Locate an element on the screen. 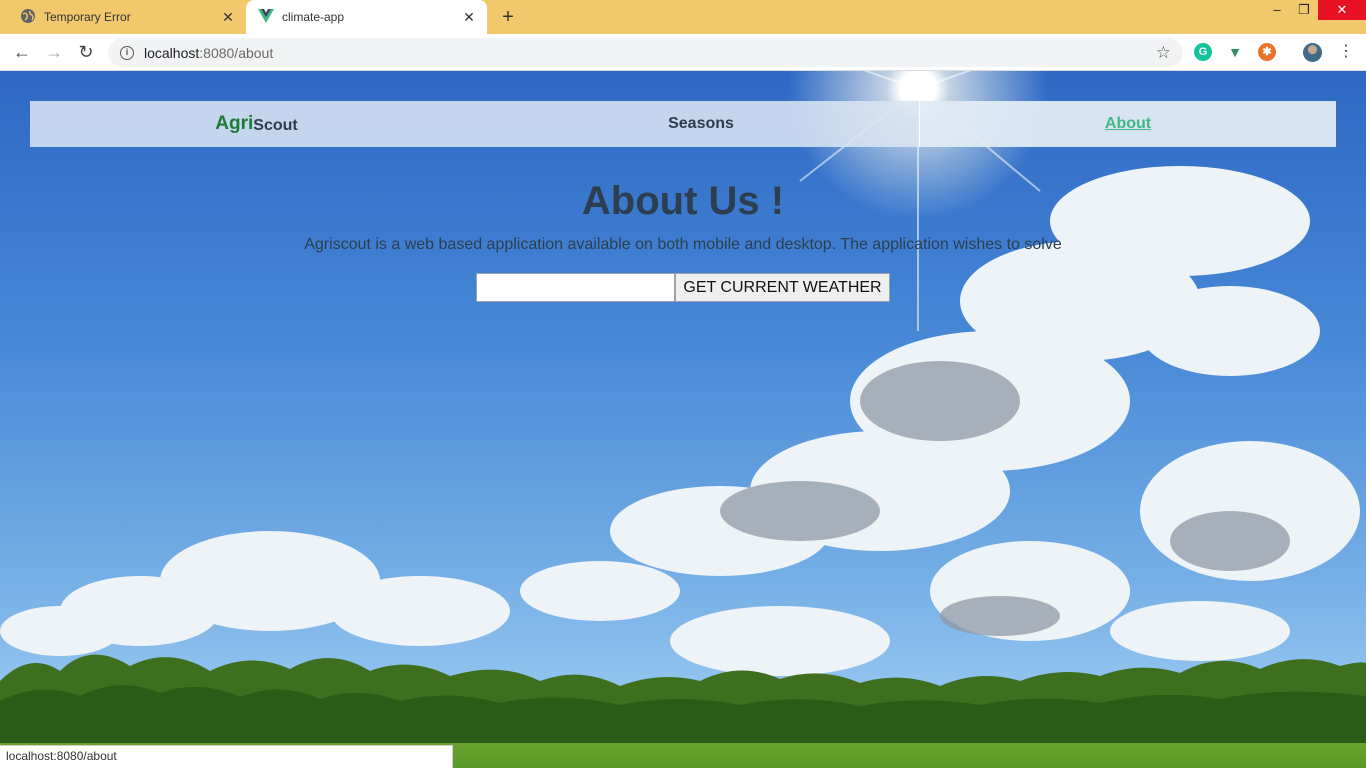 Image resolution: width=1366 pixels, height=768 pixels. tab-title: Temporary Error is located at coordinates (87, 17).